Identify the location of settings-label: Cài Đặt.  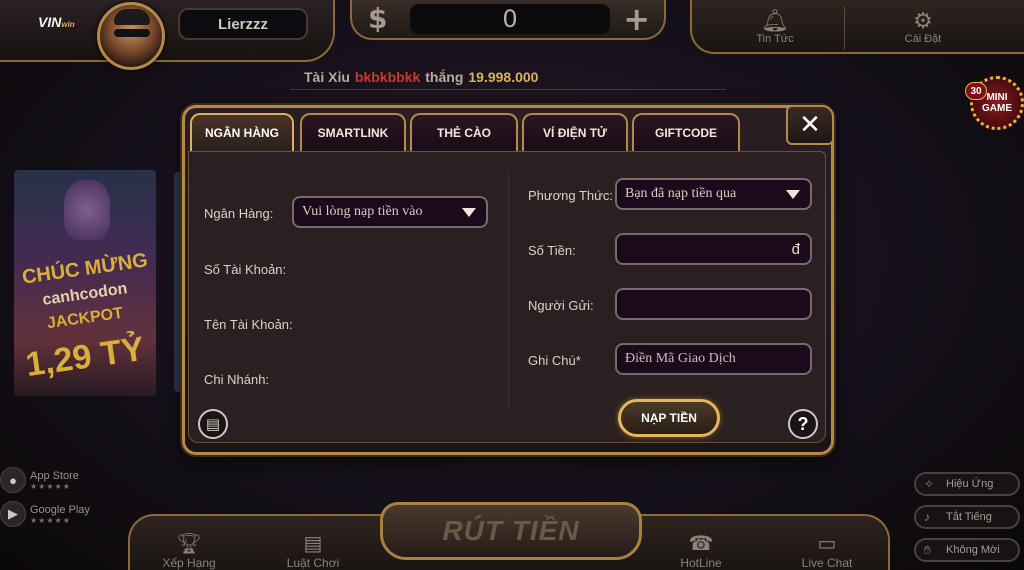
(923, 39).